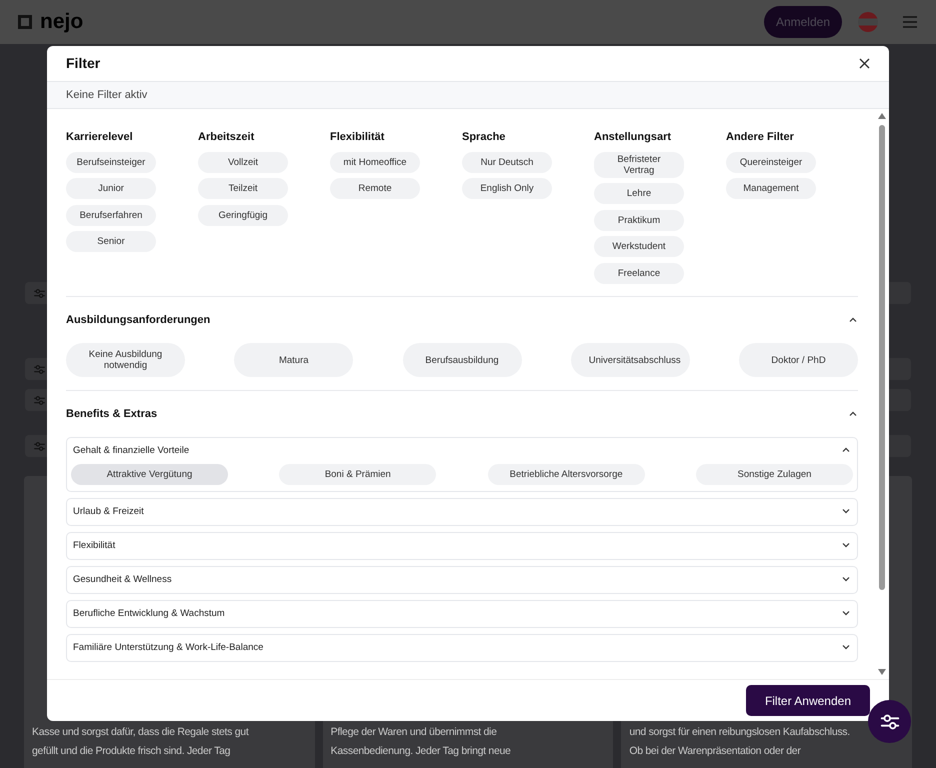  I want to click on filter-chip: Universitätsabschluss, so click(630, 360).